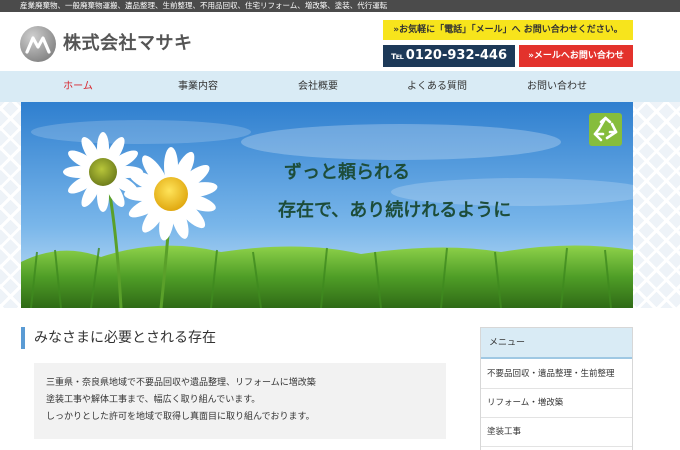 The height and width of the screenshot is (450, 680). I want to click on hero-tagline-2: 存在で、あり続けれるように, so click(395, 210).